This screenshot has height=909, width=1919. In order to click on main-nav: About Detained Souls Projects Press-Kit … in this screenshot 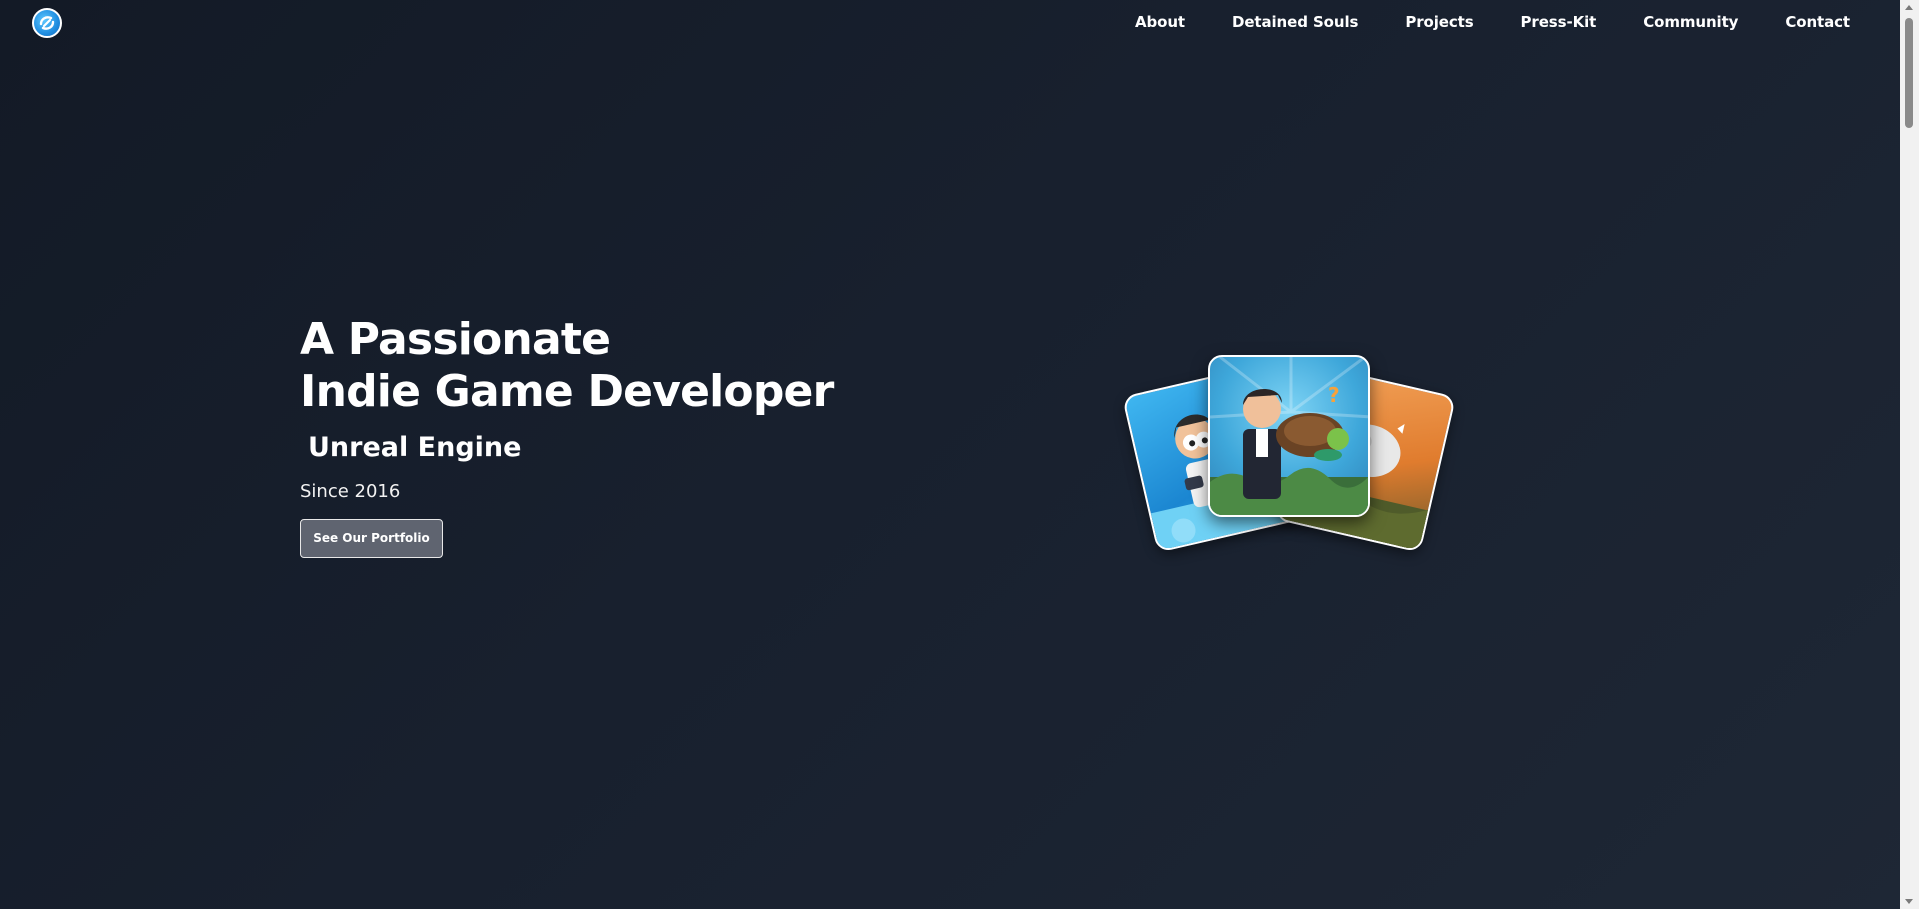, I will do `click(1469, 22)`.